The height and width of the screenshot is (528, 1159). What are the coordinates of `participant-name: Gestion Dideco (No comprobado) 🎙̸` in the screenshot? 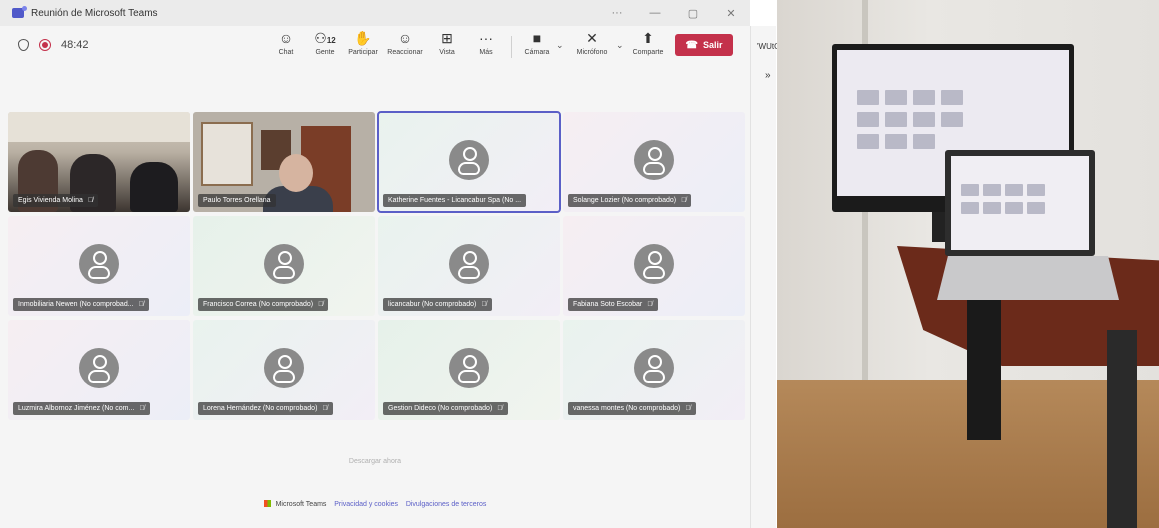 It's located at (445, 408).